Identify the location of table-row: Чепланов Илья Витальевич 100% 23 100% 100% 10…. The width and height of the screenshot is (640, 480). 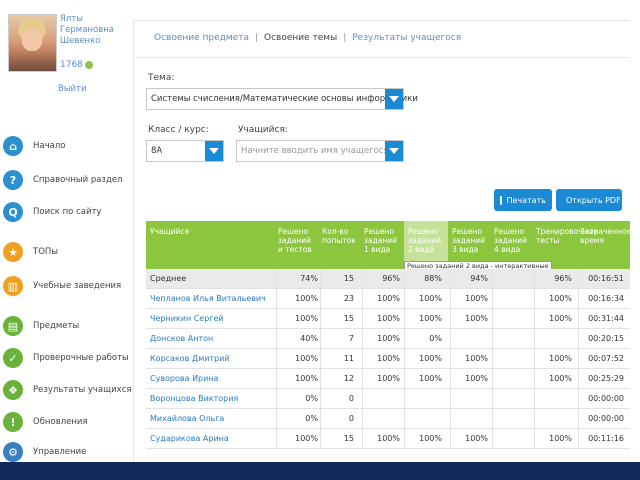
(388, 299).